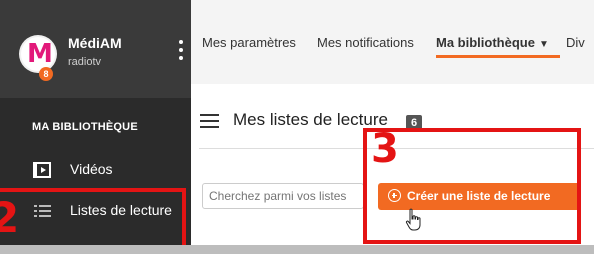 Image resolution: width=594 pixels, height=254 pixels. I want to click on app-logo: M 8, so click(38, 59).